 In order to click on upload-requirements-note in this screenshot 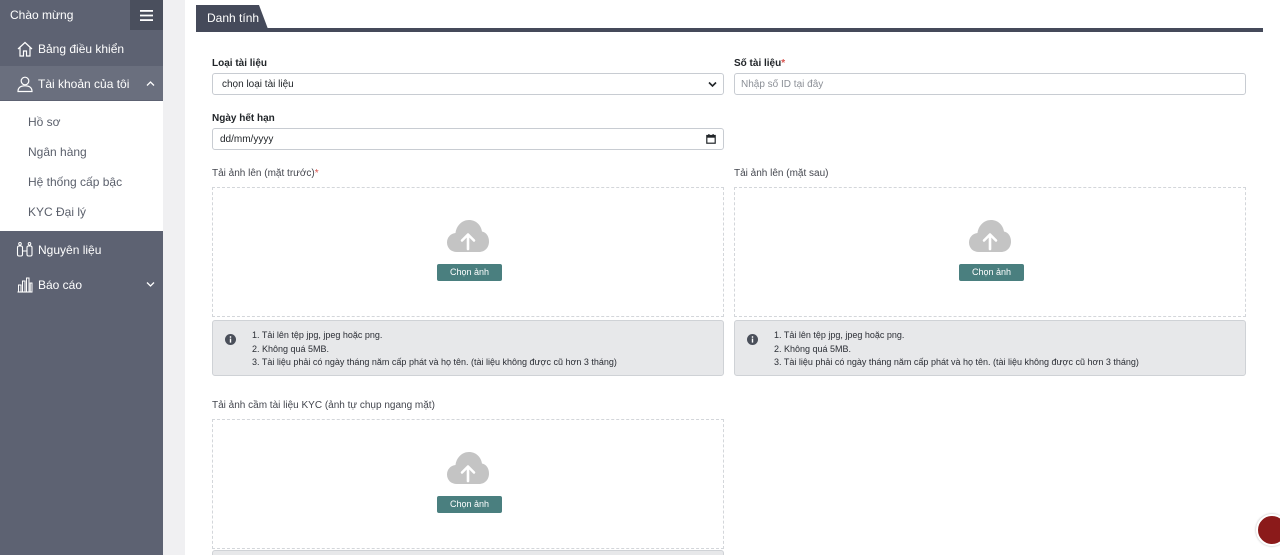, I will do `click(468, 552)`.